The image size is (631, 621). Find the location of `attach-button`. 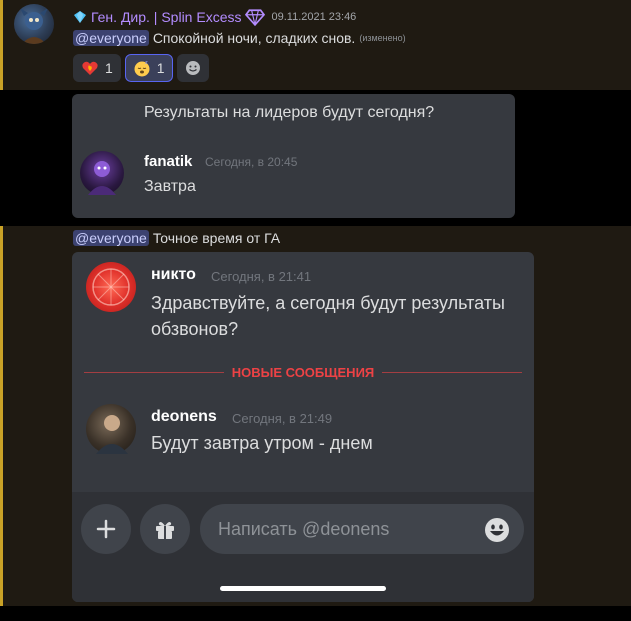

attach-button is located at coordinates (106, 529).